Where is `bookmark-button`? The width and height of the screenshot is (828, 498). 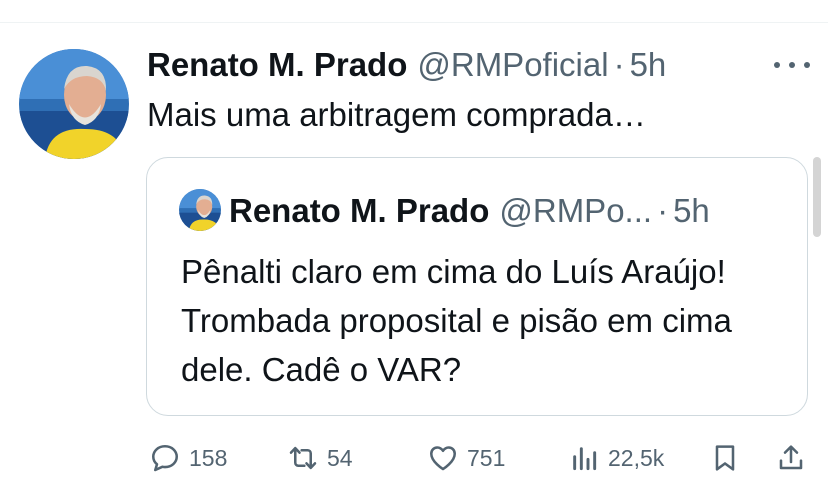
bookmark-button is located at coordinates (725, 458).